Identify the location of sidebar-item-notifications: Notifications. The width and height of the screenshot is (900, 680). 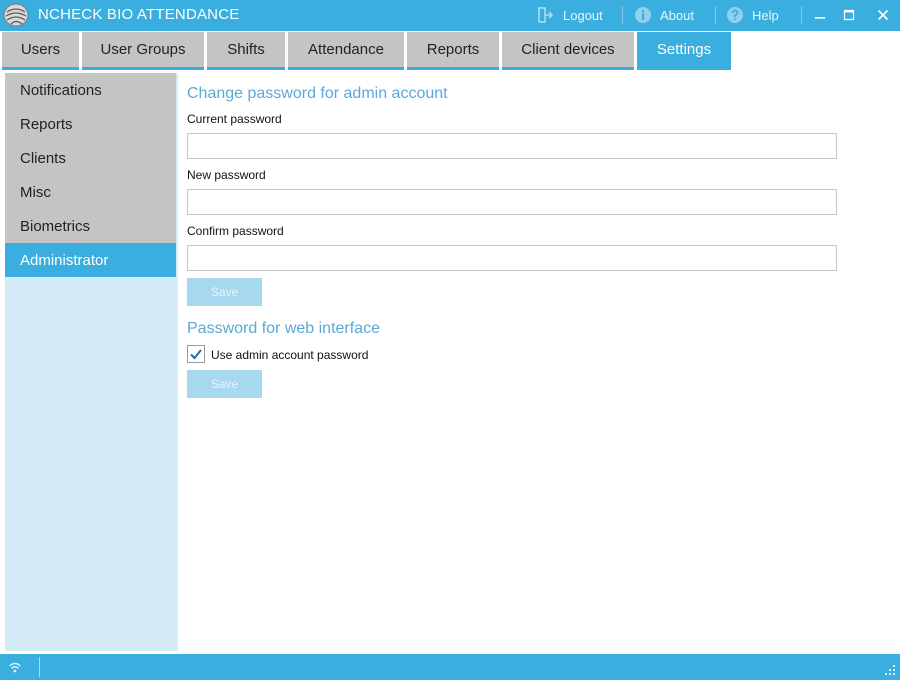
(90, 90).